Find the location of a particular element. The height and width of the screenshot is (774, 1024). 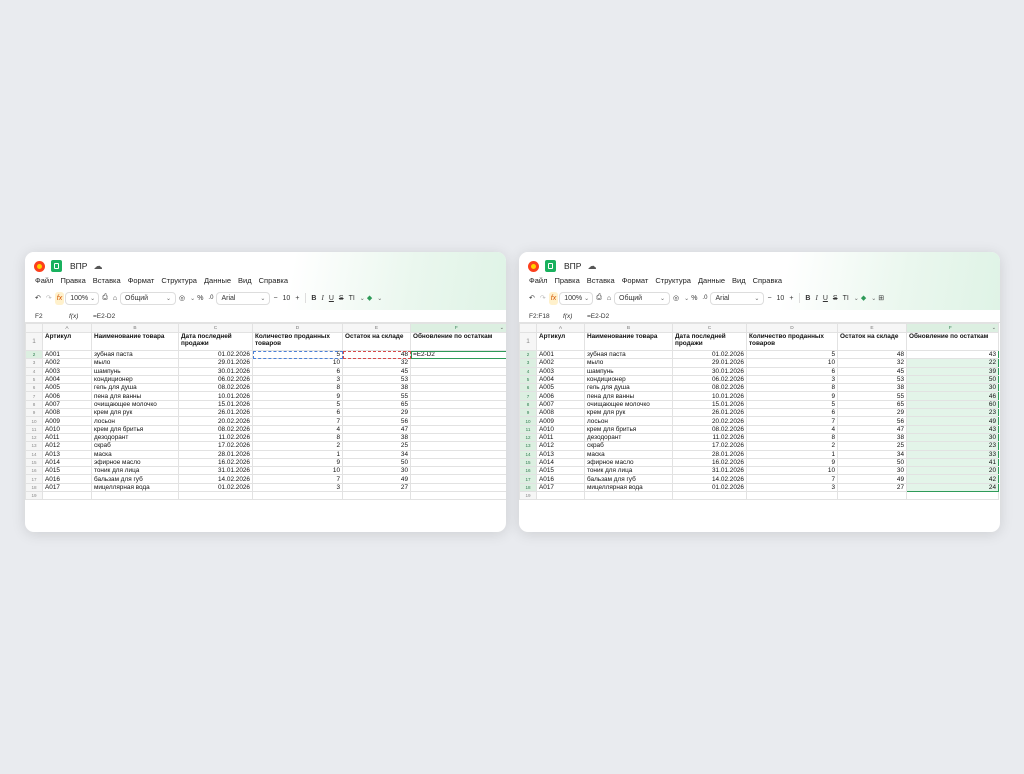

cell-last-sale-date: 10.01.2026 is located at coordinates (215, 396).